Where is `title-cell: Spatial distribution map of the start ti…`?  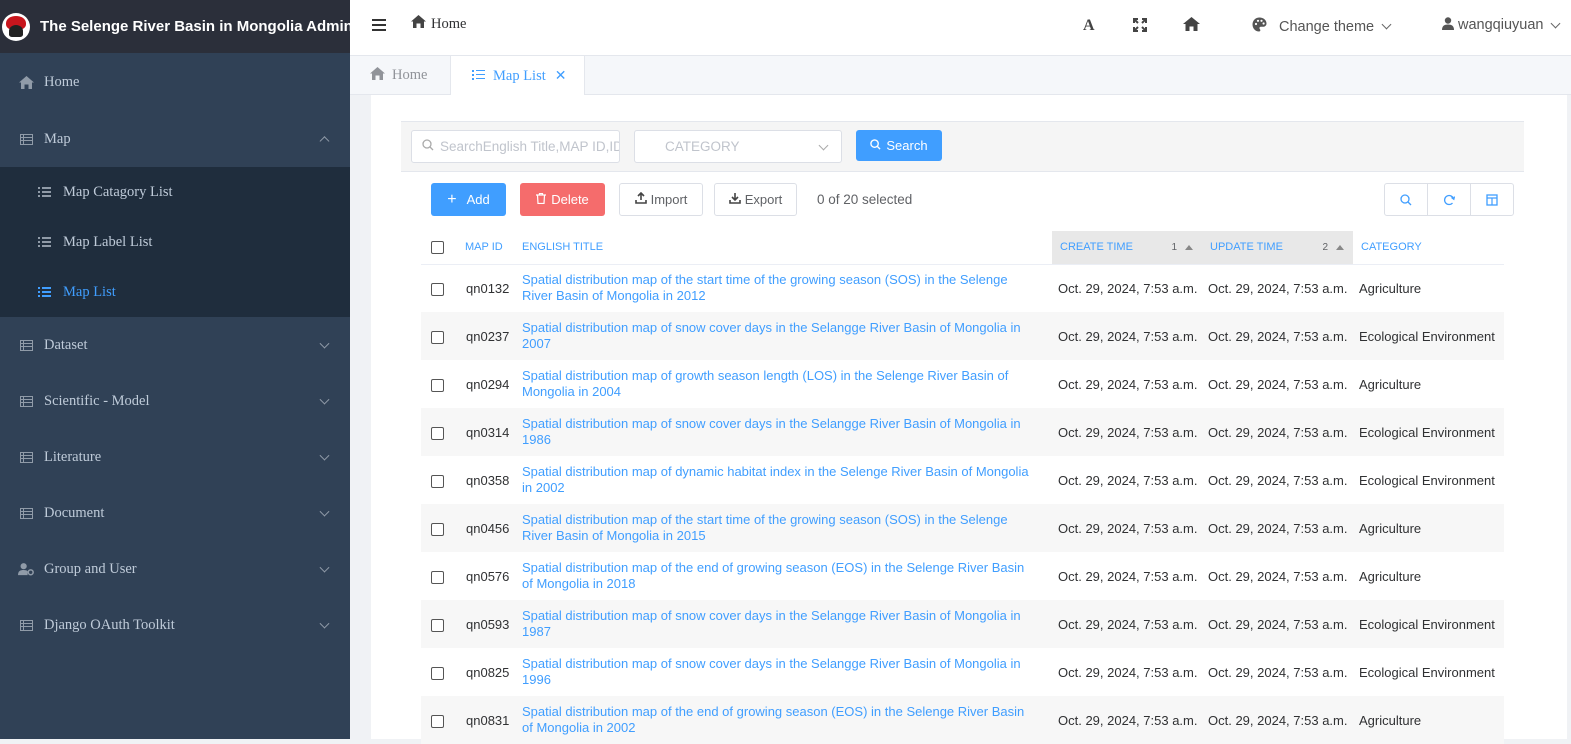 title-cell: Spatial distribution map of the start ti… is located at coordinates (783, 528).